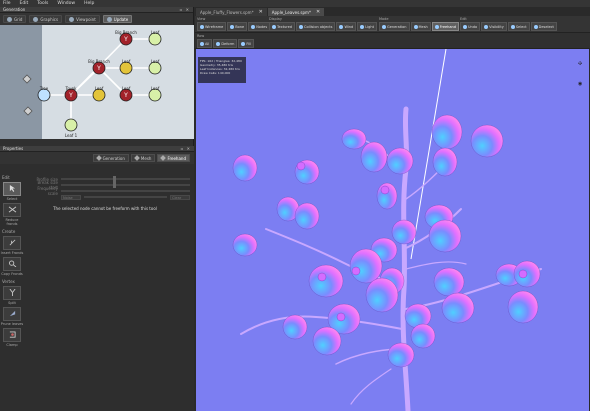 This screenshot has width=590, height=411. What do you see at coordinates (113, 158) in the screenshot?
I see `tab-generation-label: Generation` at bounding box center [113, 158].